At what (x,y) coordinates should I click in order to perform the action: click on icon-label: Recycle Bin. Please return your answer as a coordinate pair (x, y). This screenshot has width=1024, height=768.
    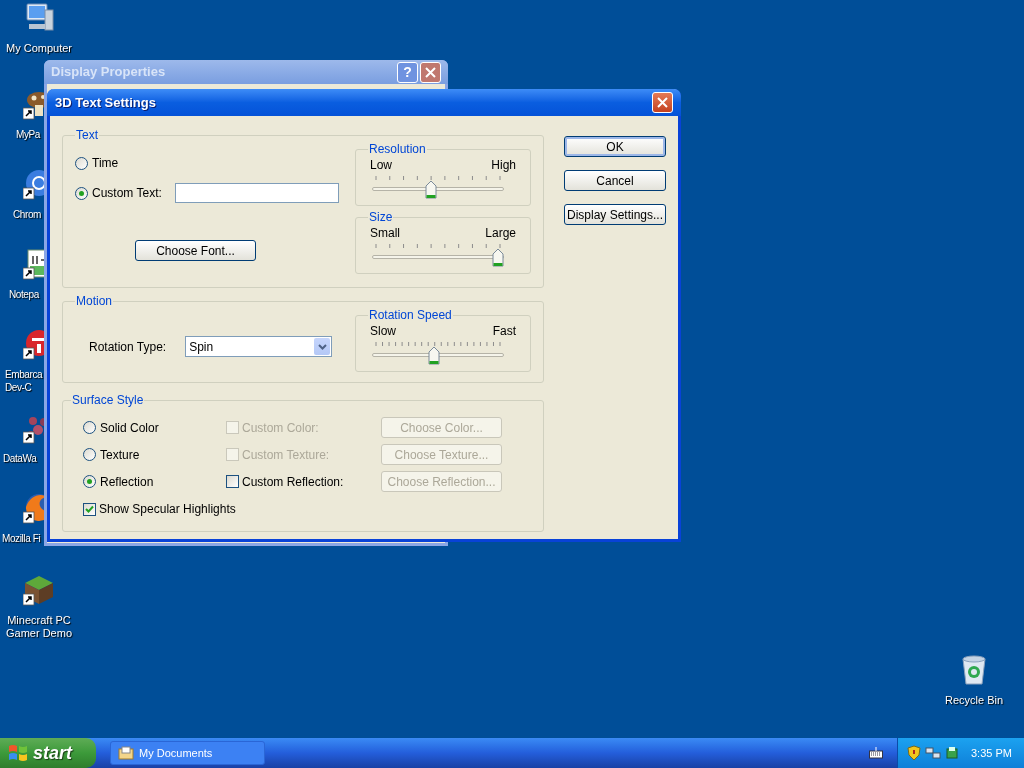
    Looking at the image, I should click on (974, 700).